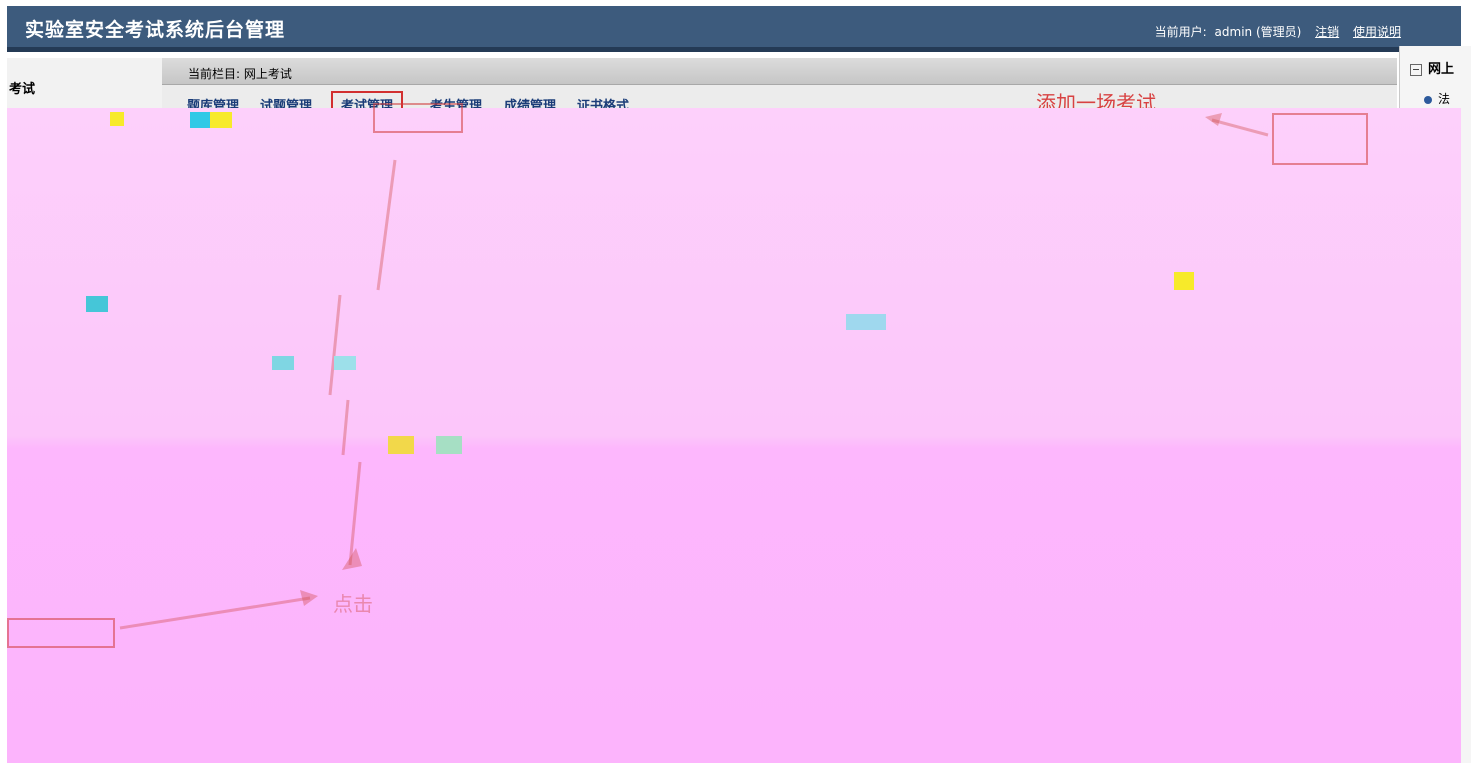  What do you see at coordinates (309, 598) in the screenshot?
I see `arrowhead-click` at bounding box center [309, 598].